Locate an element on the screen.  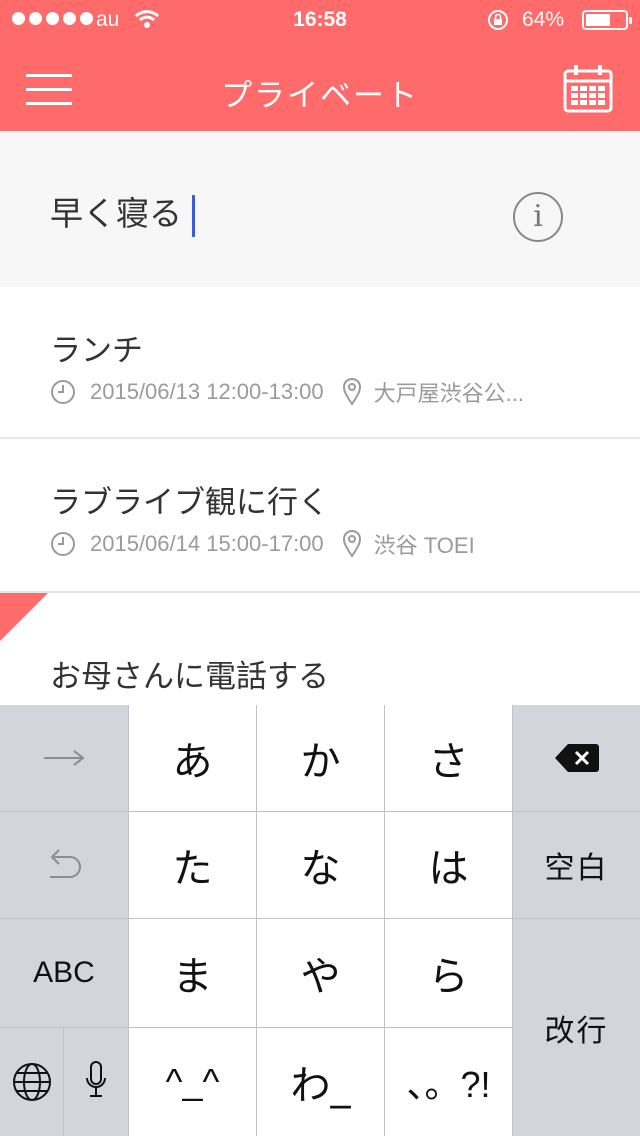
task-title: ランチ is located at coordinates (96, 351).